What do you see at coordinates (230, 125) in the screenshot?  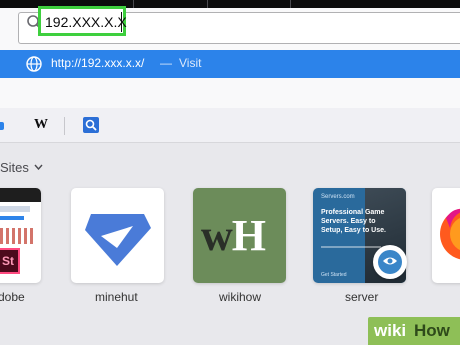 I see `search-engine-bar: W` at bounding box center [230, 125].